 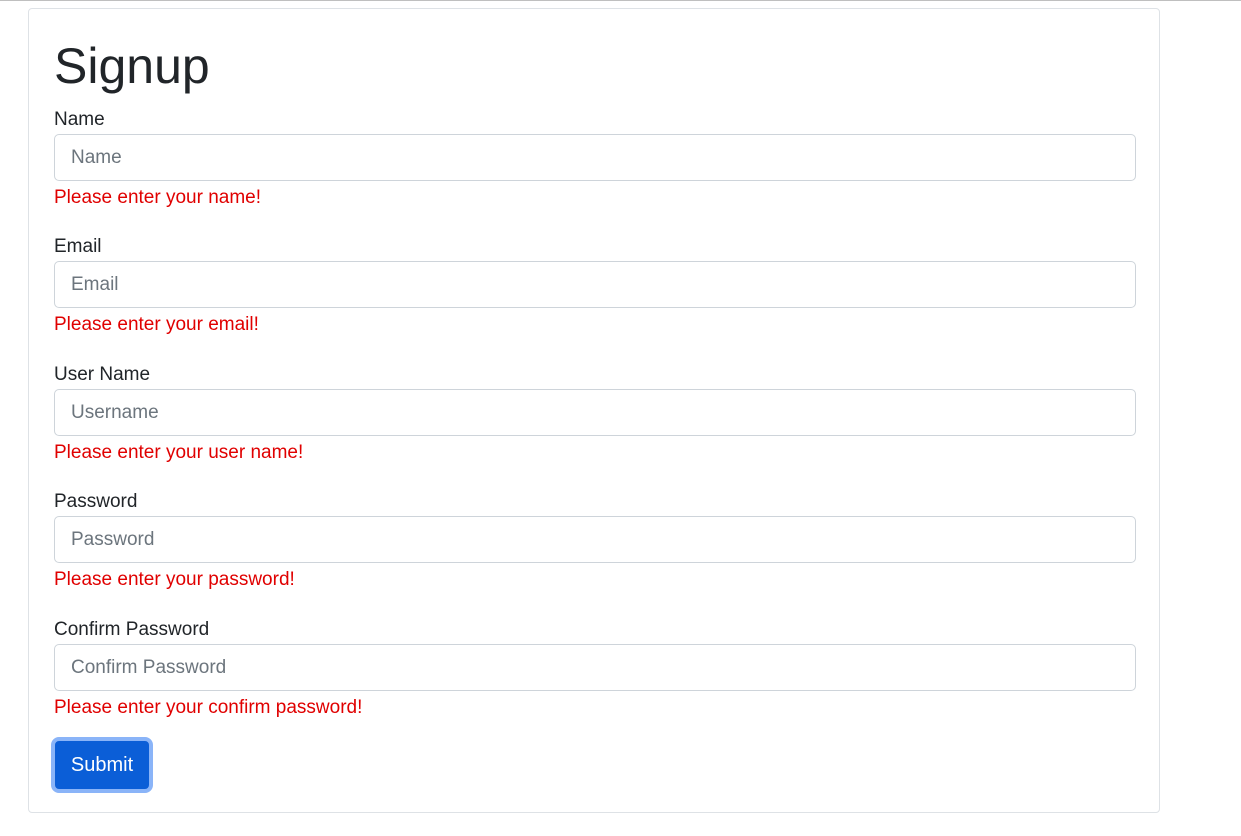 I want to click on name-input, so click(x=595, y=157).